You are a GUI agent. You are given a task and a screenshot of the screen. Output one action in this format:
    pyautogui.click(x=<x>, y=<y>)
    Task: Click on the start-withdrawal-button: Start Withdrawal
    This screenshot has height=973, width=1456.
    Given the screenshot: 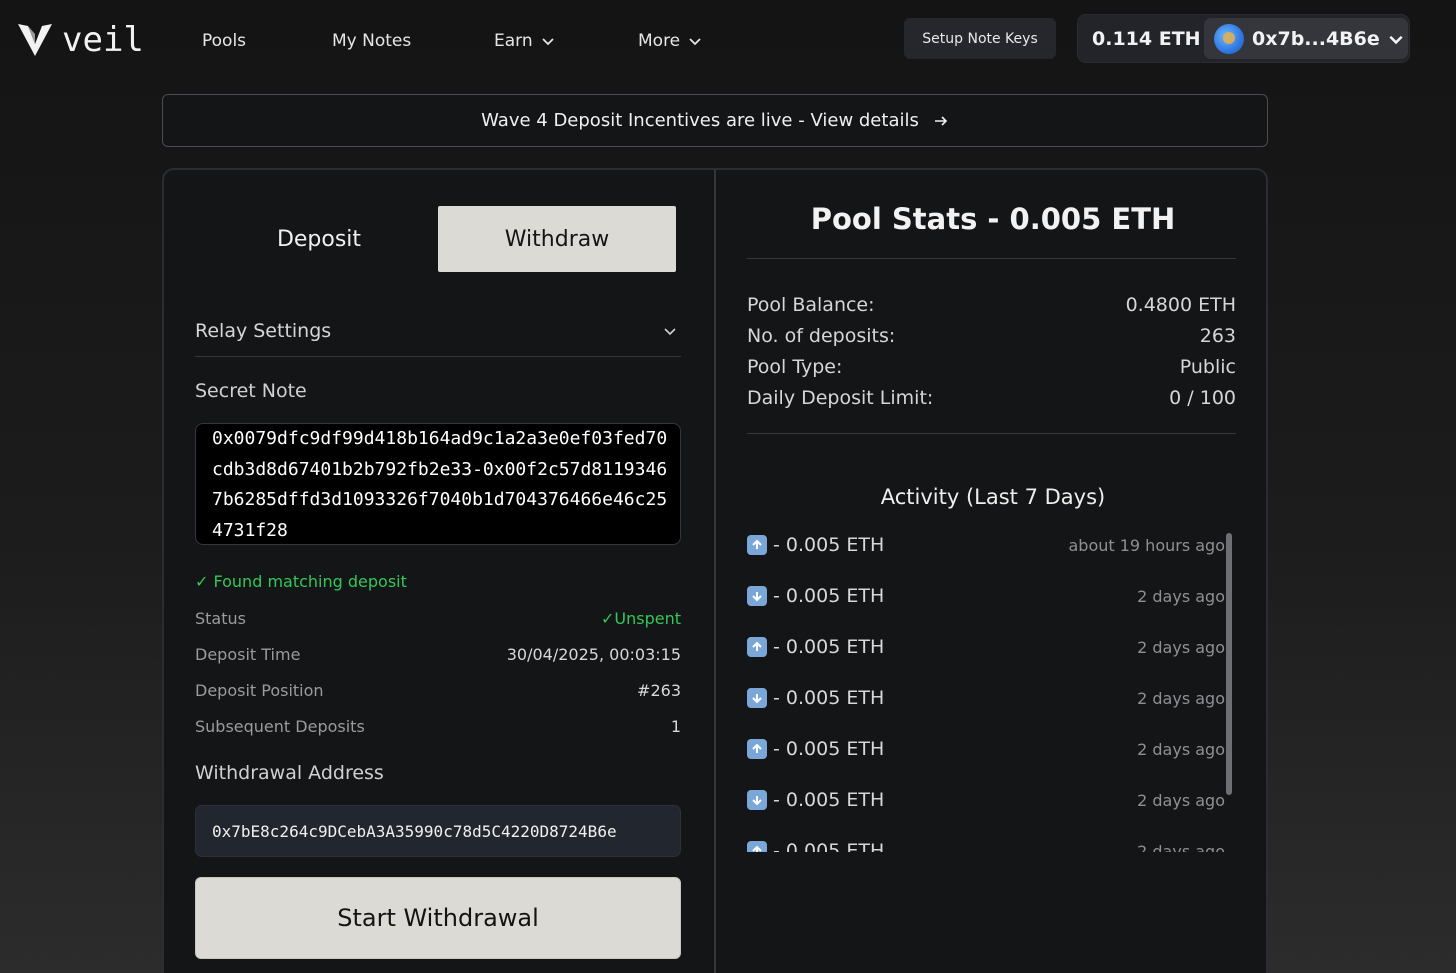 What is the action you would take?
    pyautogui.click(x=438, y=918)
    